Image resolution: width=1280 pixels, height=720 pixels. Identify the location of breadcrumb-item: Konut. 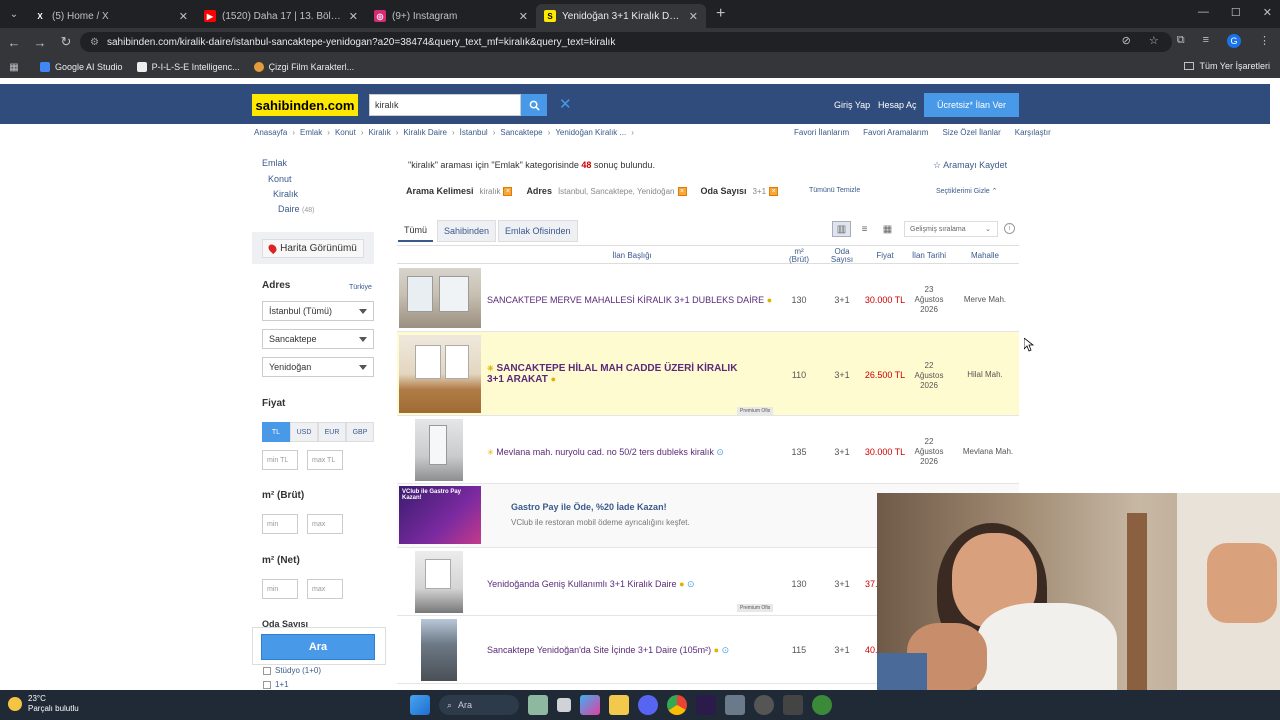
(345, 132).